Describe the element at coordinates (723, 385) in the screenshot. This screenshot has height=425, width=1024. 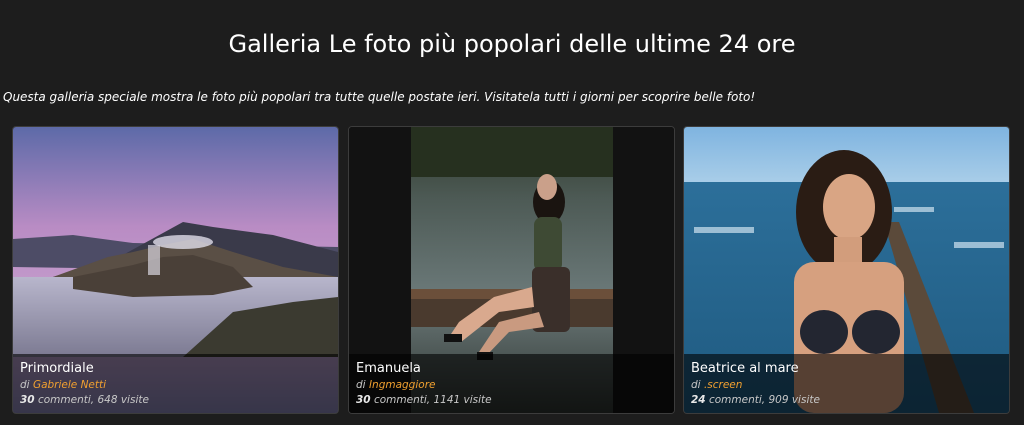
I see `author-link: .screen` at that location.